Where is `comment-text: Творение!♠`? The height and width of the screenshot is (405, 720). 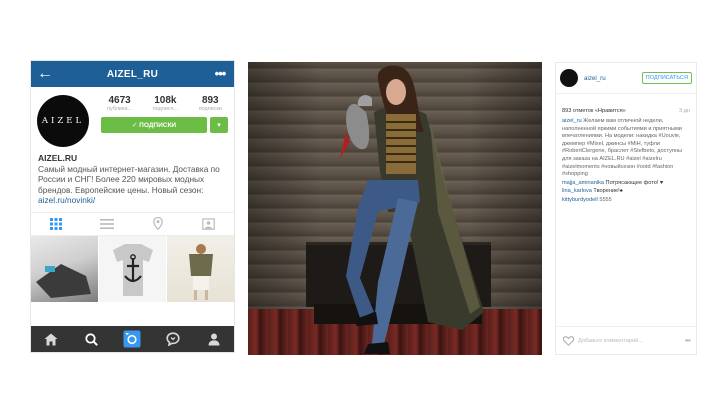
comment-text: Творение!♠ is located at coordinates (608, 191).